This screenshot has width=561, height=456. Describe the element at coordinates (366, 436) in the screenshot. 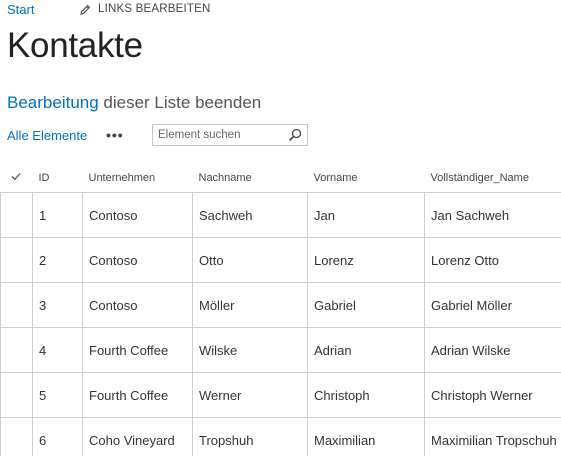

I see `cell-vorname: Maximilian` at that location.